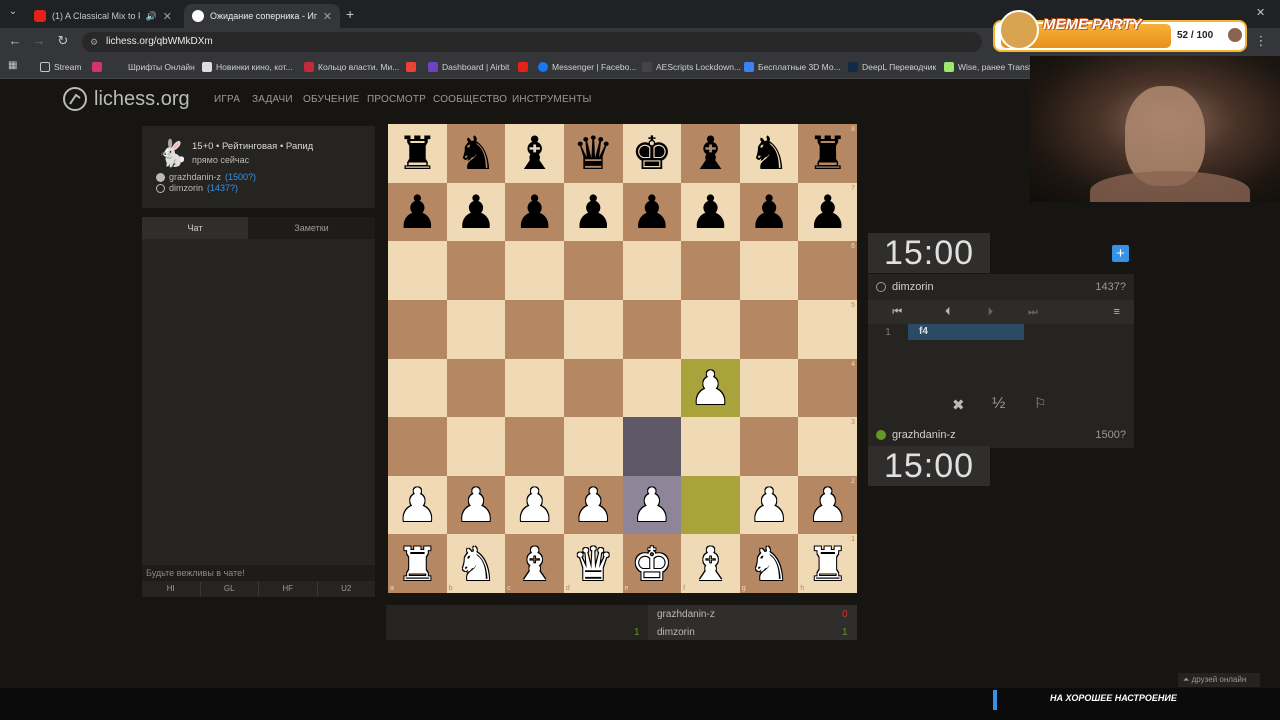 Image resolution: width=1280 pixels, height=720 pixels. I want to click on square-f8: ♝, so click(710, 153).